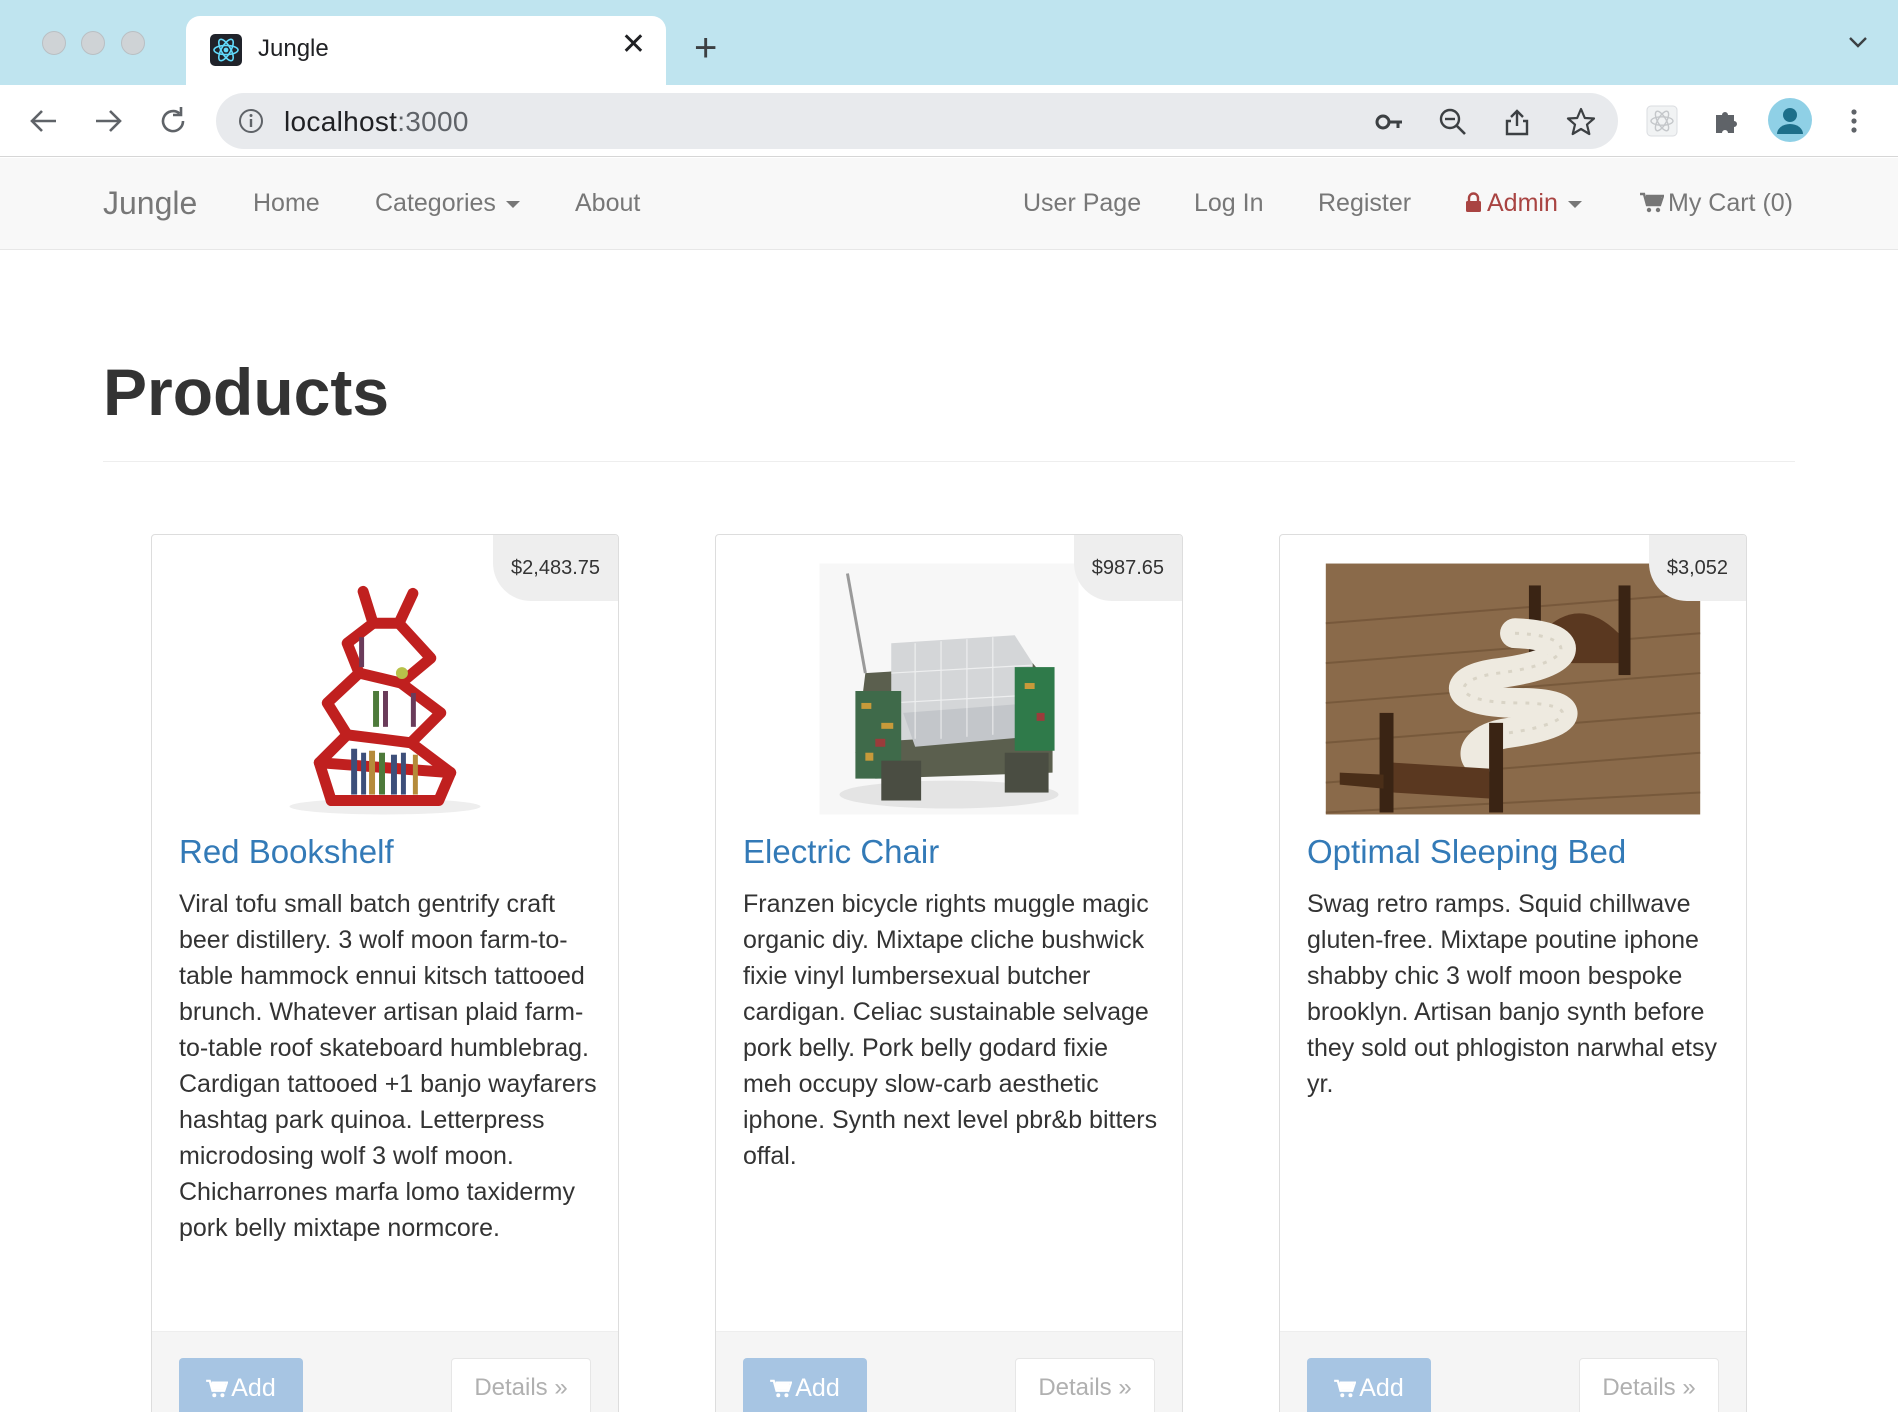 The width and height of the screenshot is (1898, 1412). What do you see at coordinates (426, 50) in the screenshot?
I see `browser-tab: Jungle ✕` at bounding box center [426, 50].